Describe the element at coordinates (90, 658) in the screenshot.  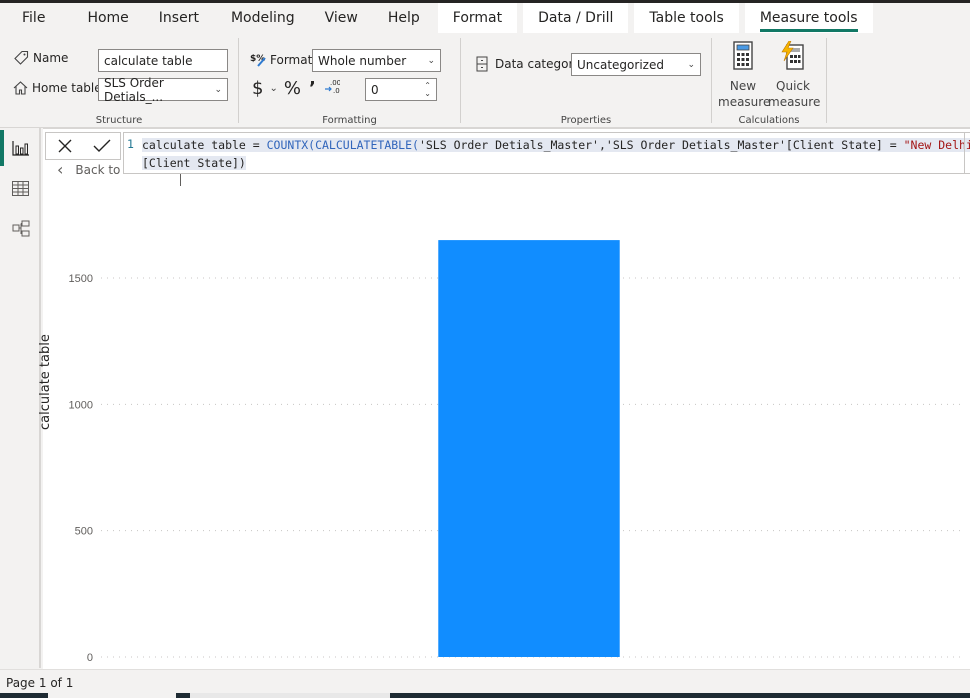
I see `y-tick-label: 0` at that location.